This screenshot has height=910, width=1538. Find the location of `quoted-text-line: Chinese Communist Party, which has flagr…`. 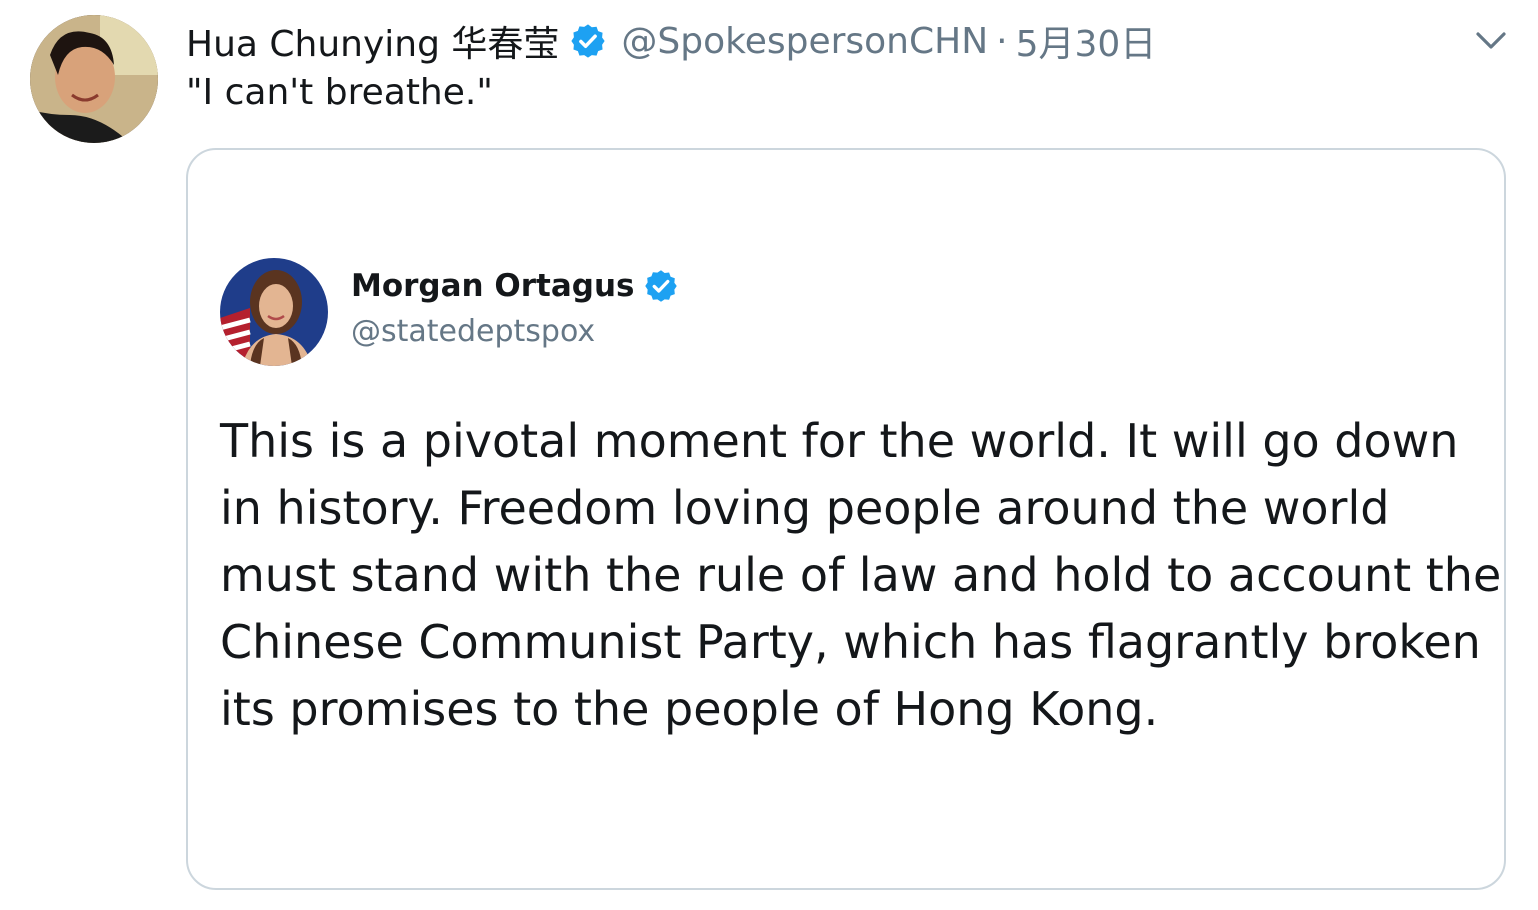

quoted-text-line: Chinese Communist Party, which has flagr… is located at coordinates (850, 642).